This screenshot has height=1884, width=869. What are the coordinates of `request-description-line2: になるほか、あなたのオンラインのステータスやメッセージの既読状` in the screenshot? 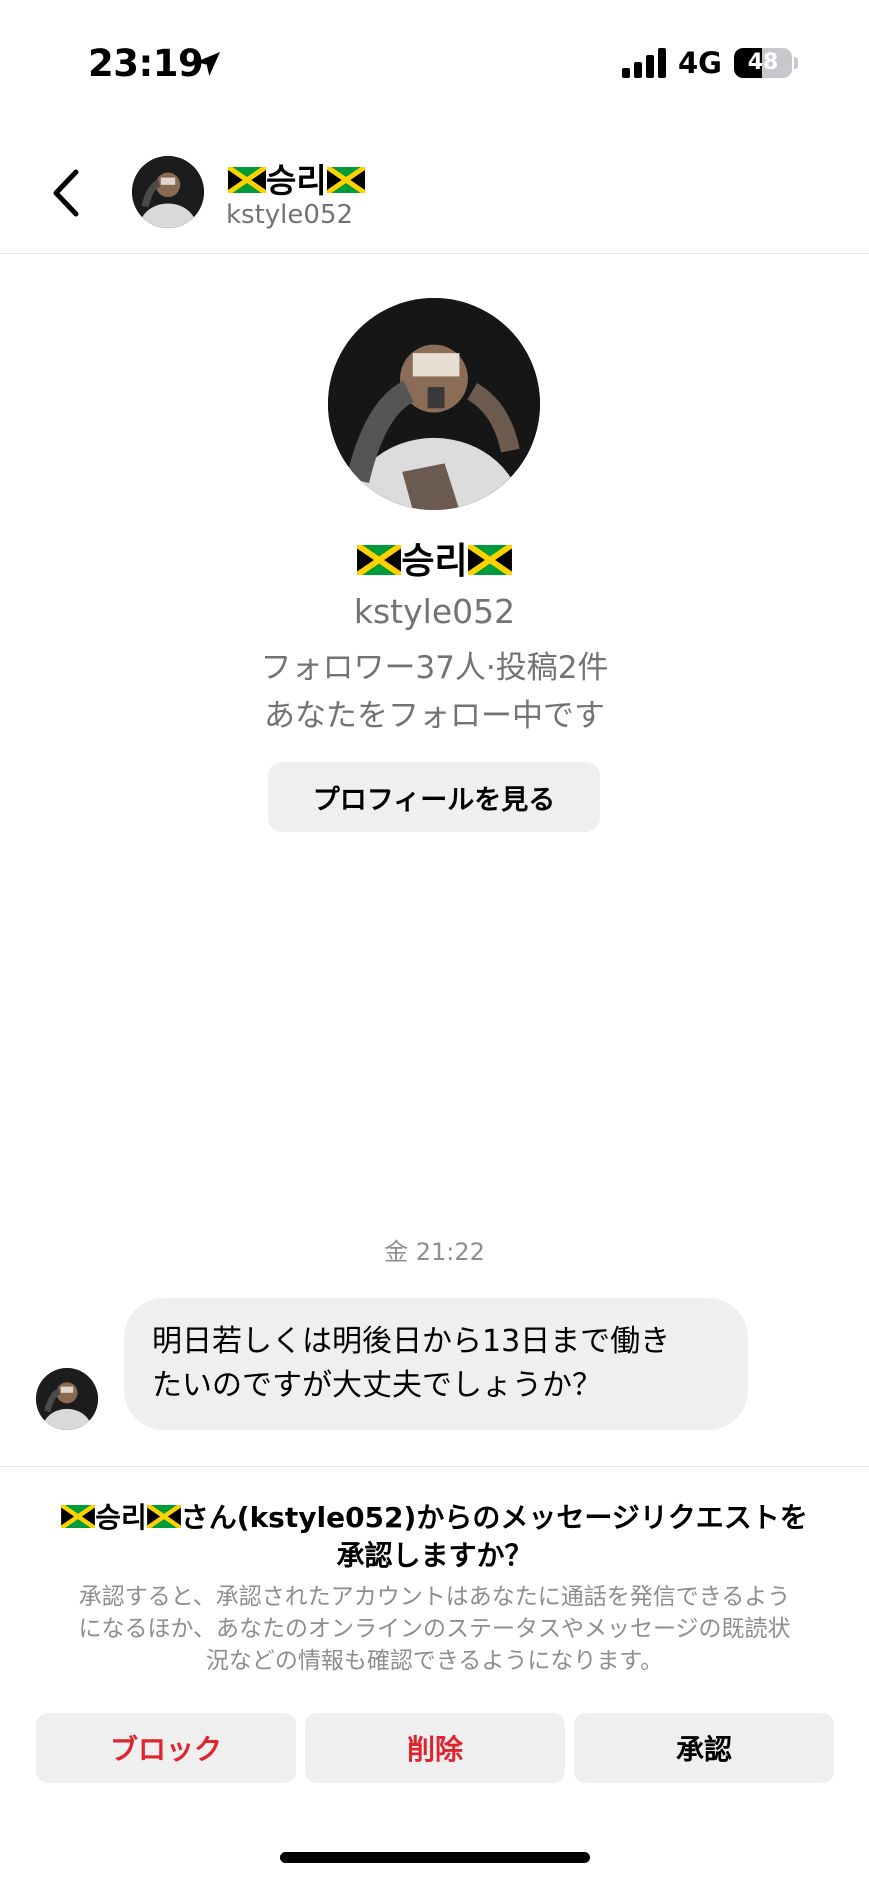 It's located at (434, 1629).